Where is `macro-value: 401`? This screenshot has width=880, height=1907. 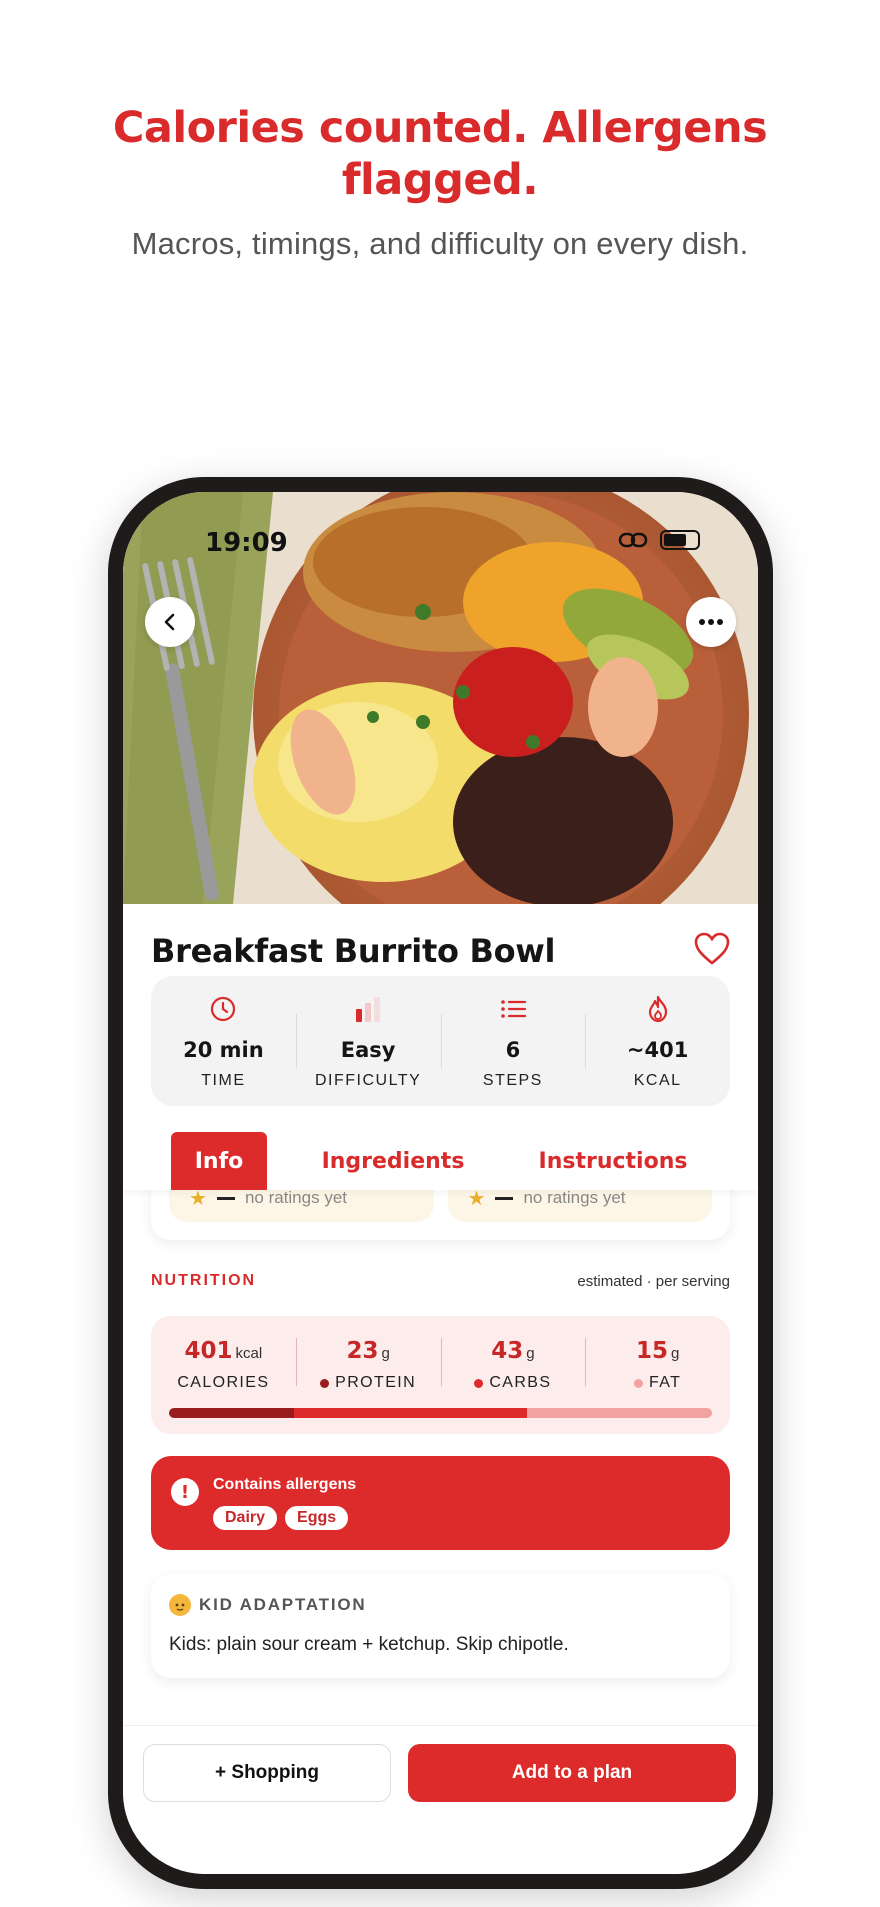
macro-value: 401 is located at coordinates (208, 1351).